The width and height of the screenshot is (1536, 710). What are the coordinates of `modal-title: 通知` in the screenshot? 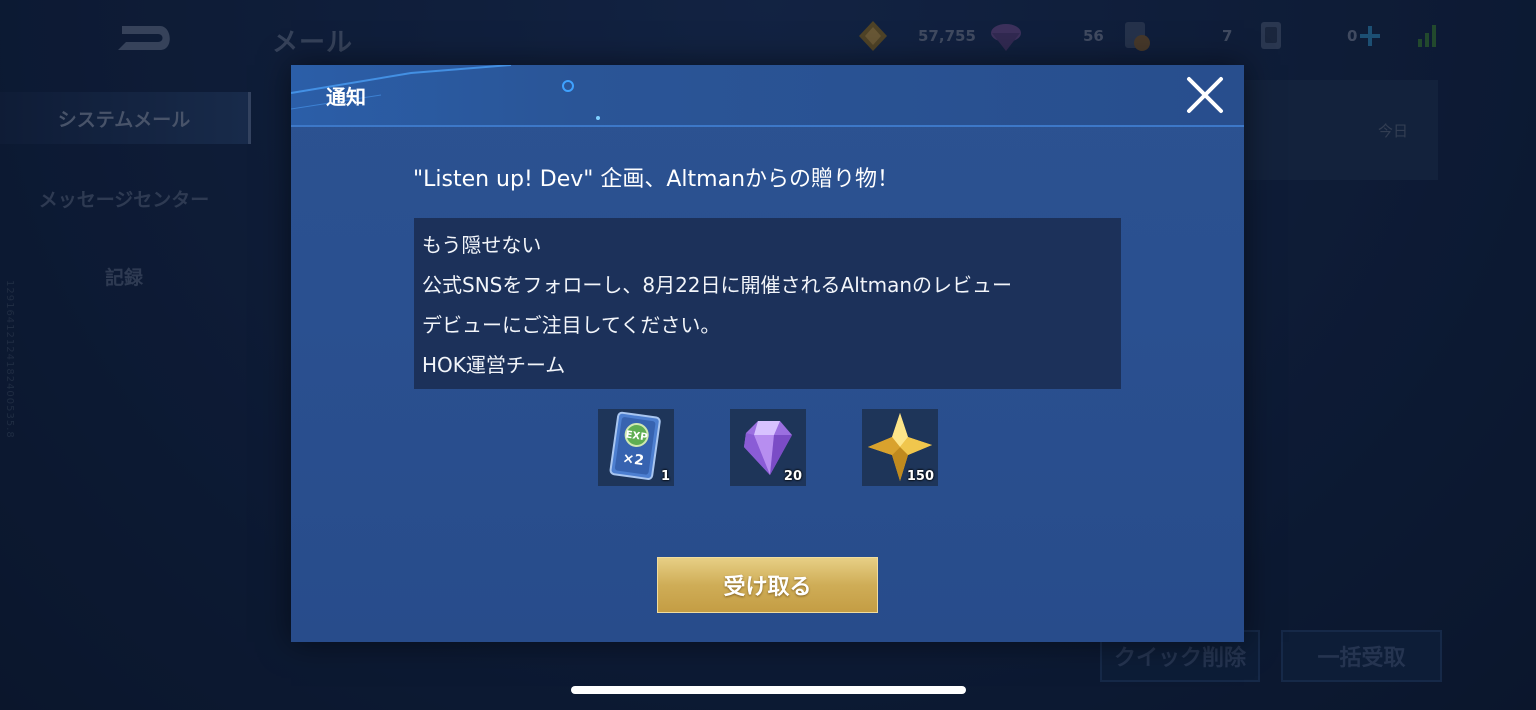 It's located at (346, 97).